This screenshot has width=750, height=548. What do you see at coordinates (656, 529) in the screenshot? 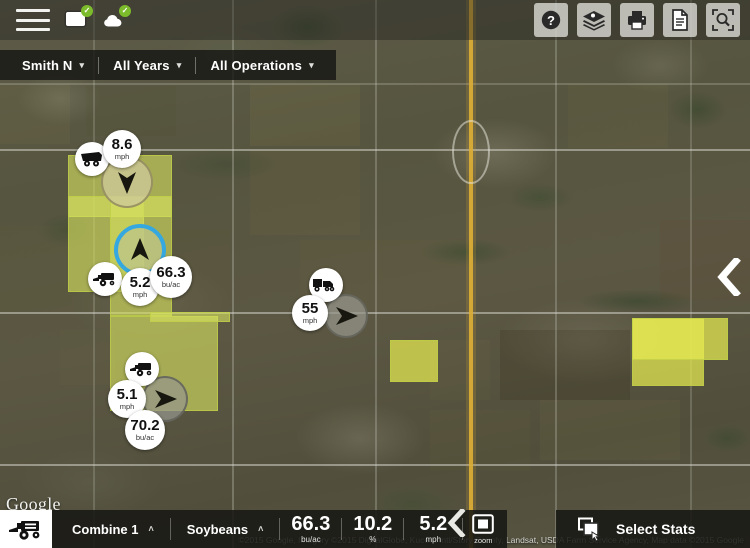
I see `select-stats-label: Select Stats` at bounding box center [656, 529].